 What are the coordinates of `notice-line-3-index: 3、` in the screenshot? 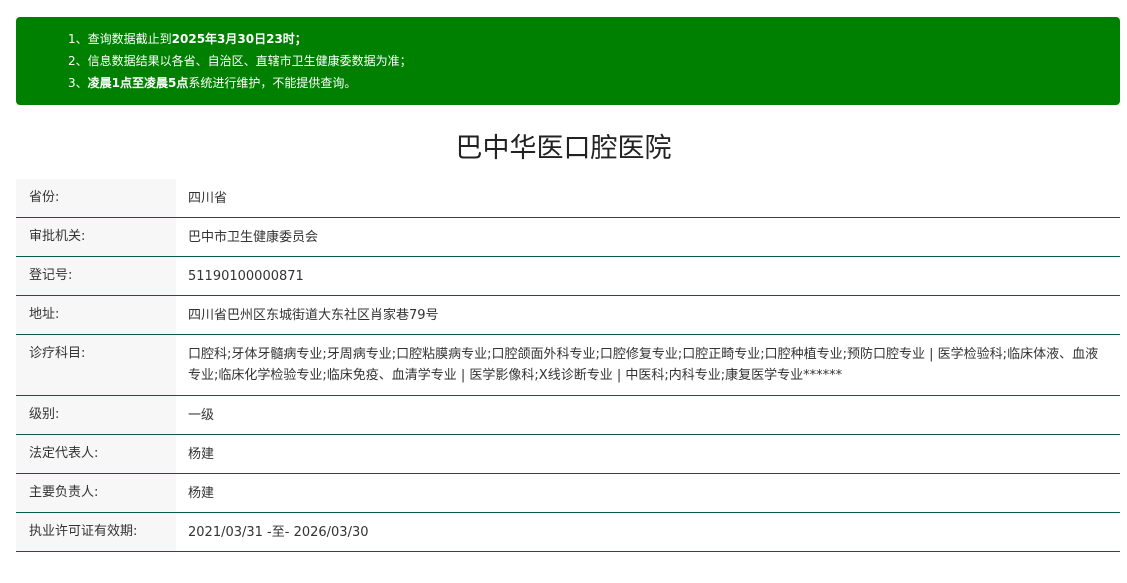 It's located at (78, 83).